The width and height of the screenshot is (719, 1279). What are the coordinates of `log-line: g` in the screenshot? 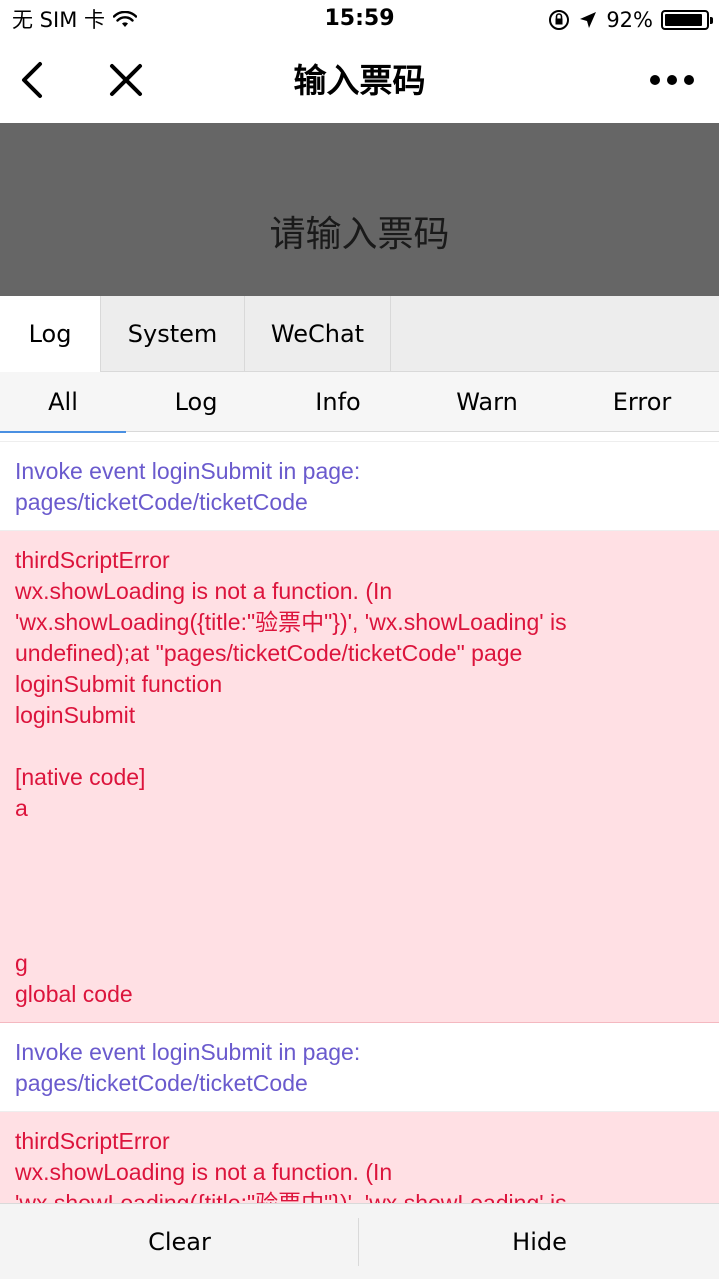 It's located at (21, 963).